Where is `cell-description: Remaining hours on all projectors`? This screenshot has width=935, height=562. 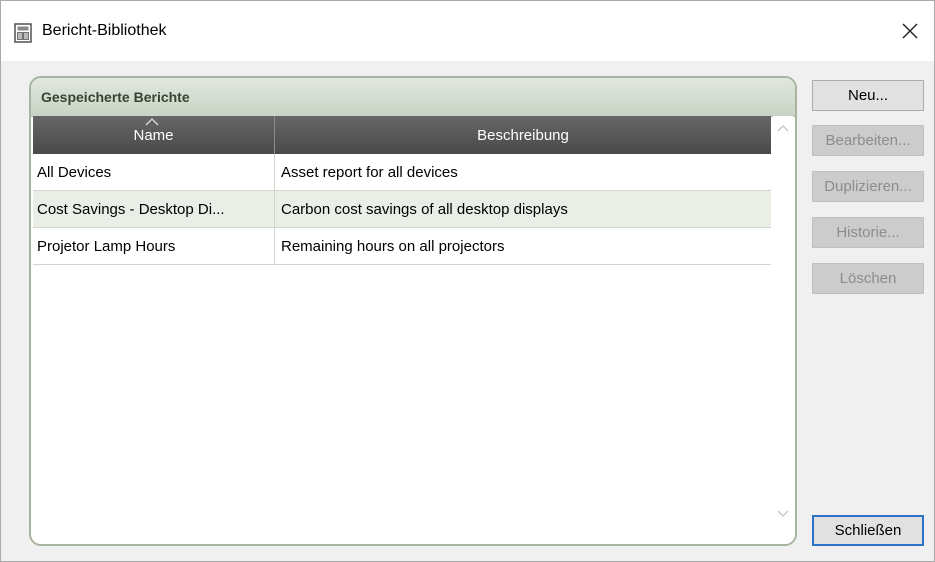 cell-description: Remaining hours on all projectors is located at coordinates (393, 246).